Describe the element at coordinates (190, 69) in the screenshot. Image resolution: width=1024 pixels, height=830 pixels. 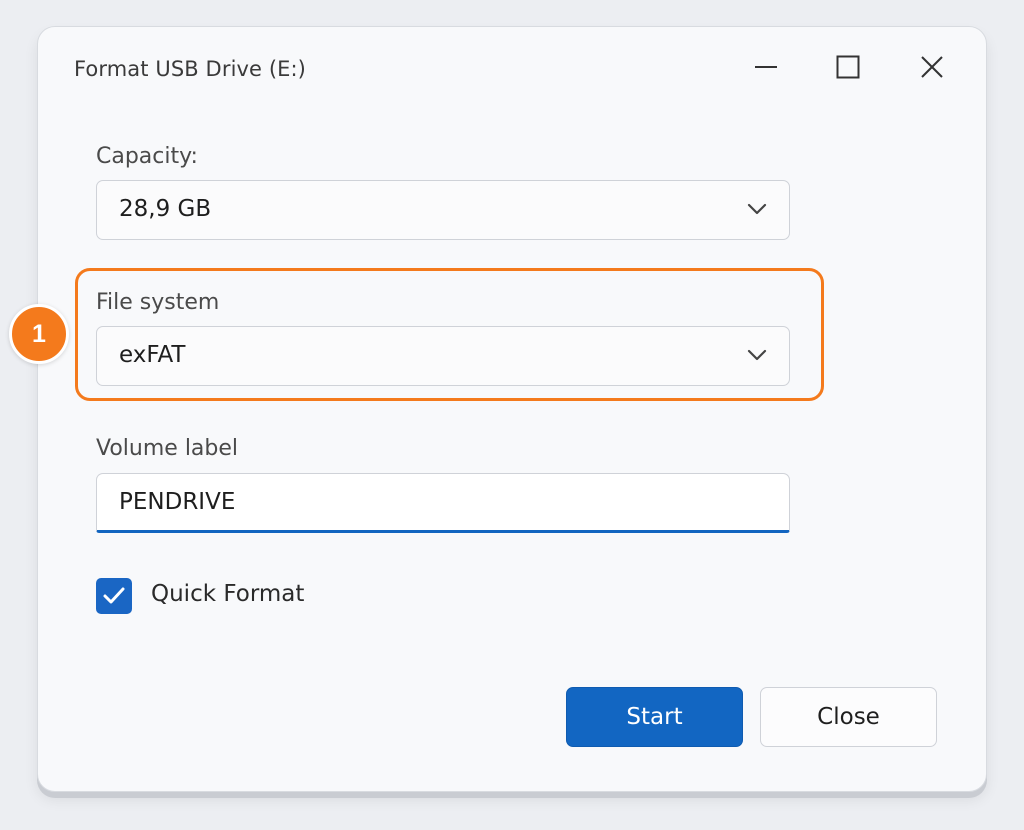
I see `dialog-title: Format USB Drive (E:)` at that location.